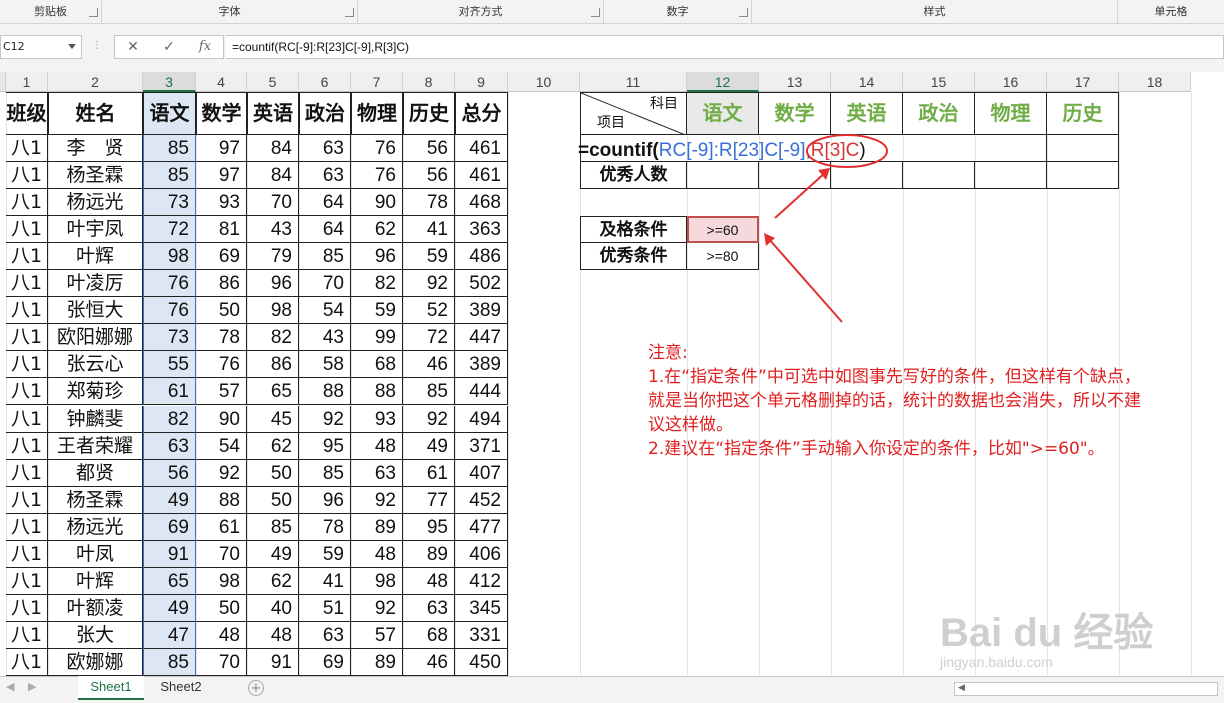 Image resolution: width=1224 pixels, height=703 pixels. Describe the element at coordinates (668, 353) in the screenshot. I see `note-line: 注意:` at that location.